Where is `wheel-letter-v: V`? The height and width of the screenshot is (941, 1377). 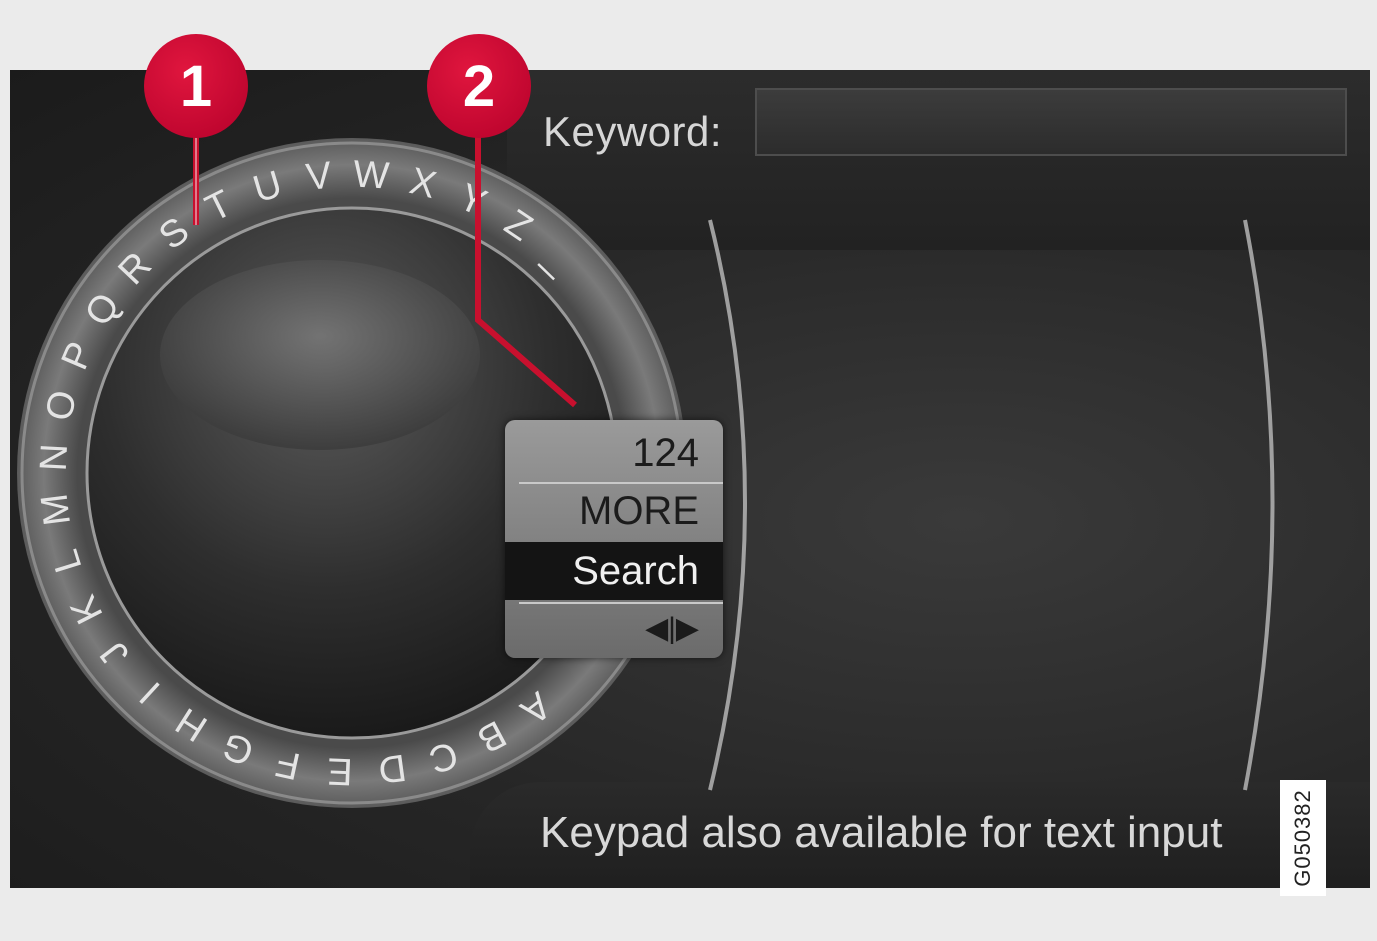 wheel-letter-v: V is located at coordinates (319, 176).